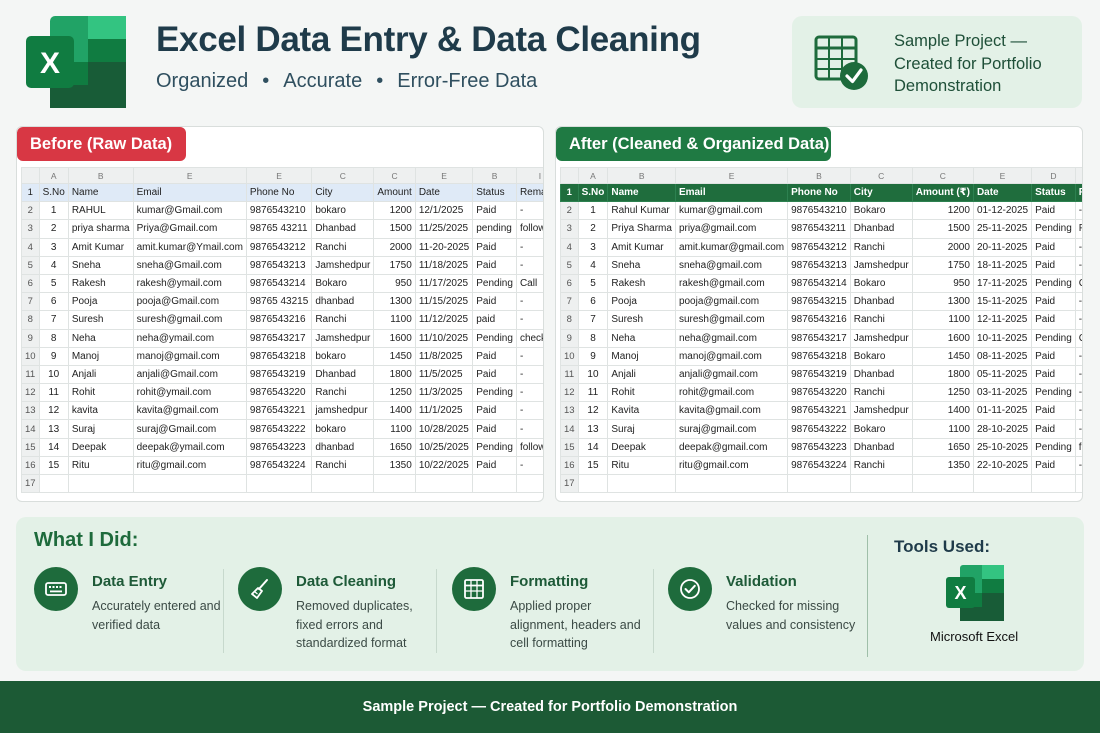 Image resolution: width=1100 pixels, height=733 pixels. What do you see at coordinates (279, 447) in the screenshot?
I see `data-cell: 9876543223` at bounding box center [279, 447].